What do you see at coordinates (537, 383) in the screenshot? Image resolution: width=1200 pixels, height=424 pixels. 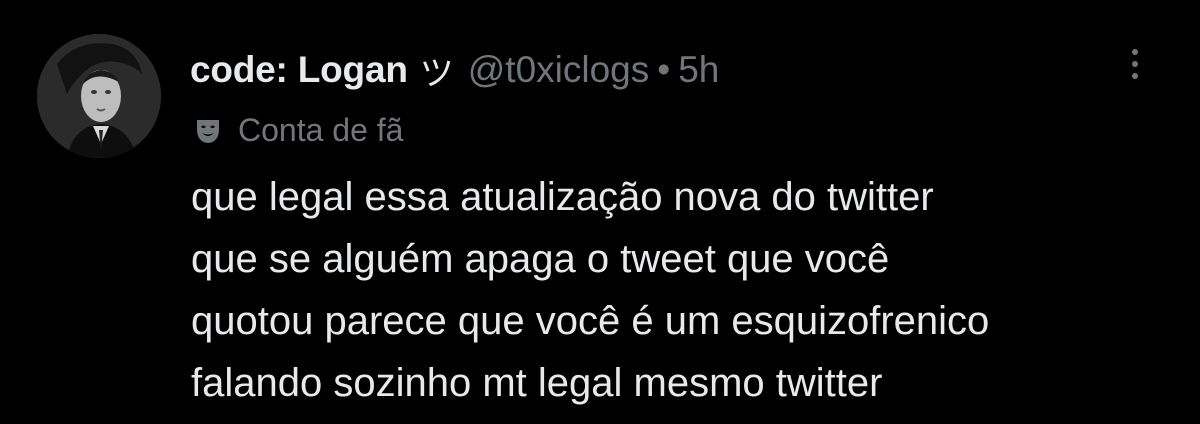 I see `tweet-text-line: falando sozinho mt legal mesmo twitter` at bounding box center [537, 383].